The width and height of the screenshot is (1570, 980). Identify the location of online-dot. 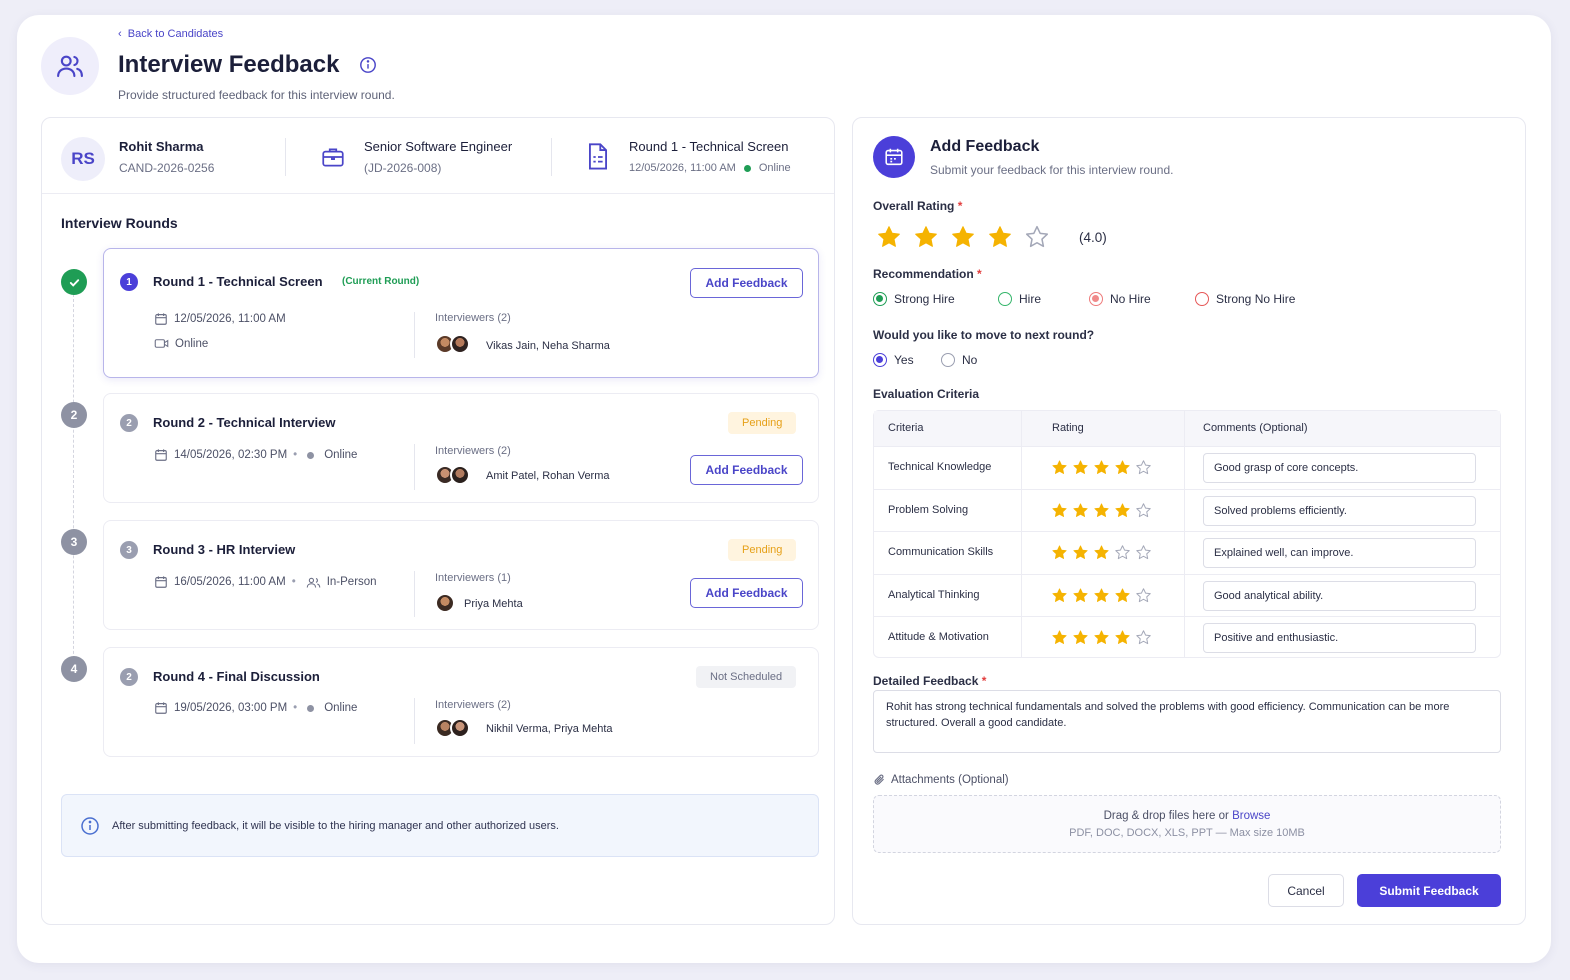
(747, 168).